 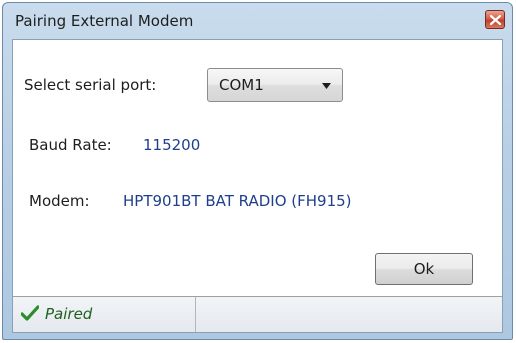 I want to click on window-title: Pairing External Modem, so click(x=104, y=21).